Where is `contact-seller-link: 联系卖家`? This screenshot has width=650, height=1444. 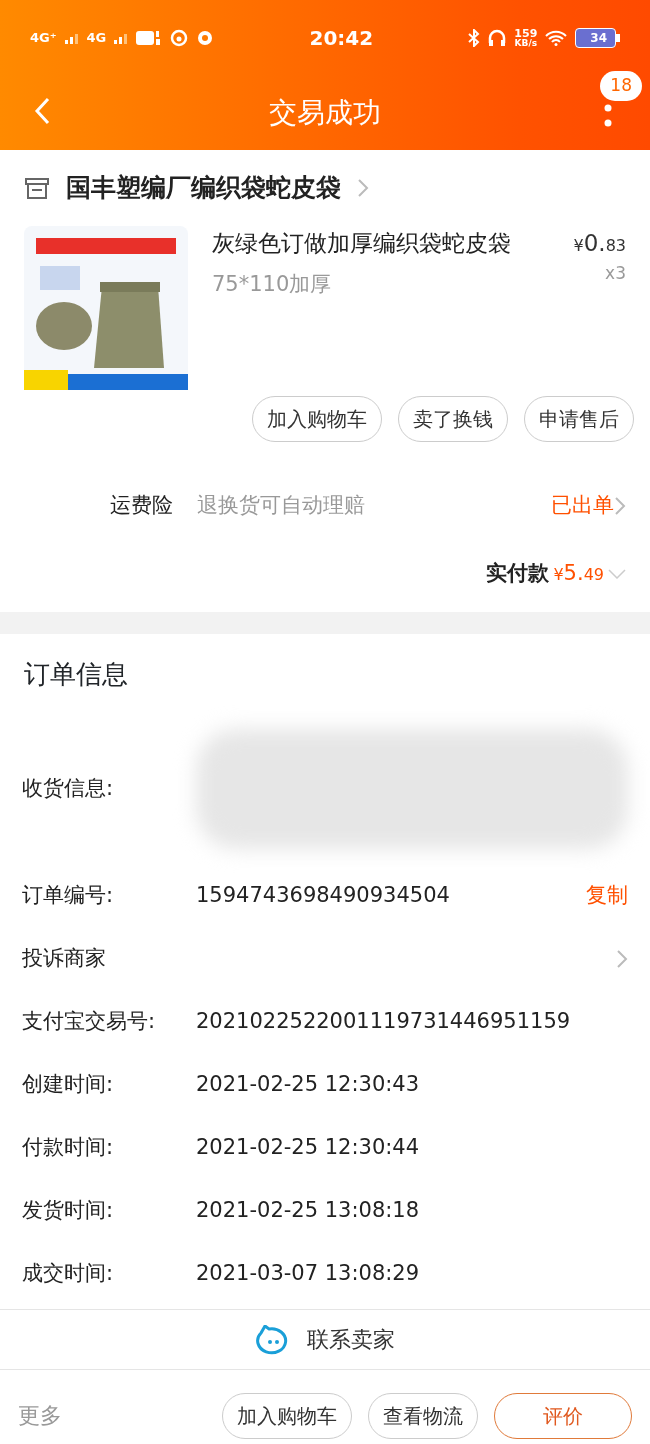 contact-seller-link: 联系卖家 is located at coordinates (351, 1339).